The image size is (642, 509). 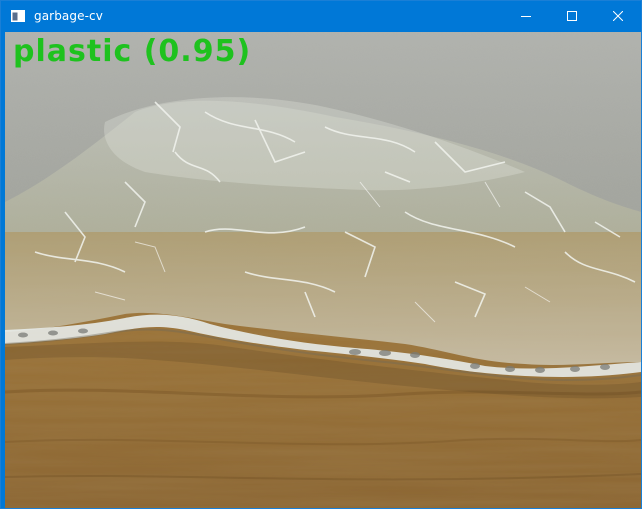 I want to click on close-icon, so click(x=618, y=16).